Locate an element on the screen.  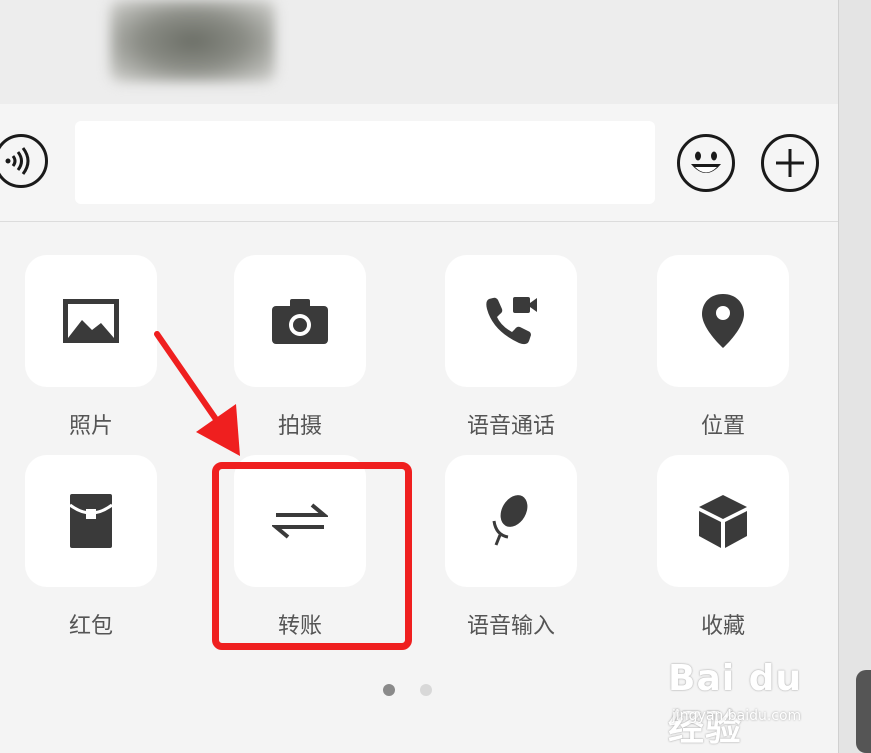
right-window-edge is located at coordinates (854, 376).